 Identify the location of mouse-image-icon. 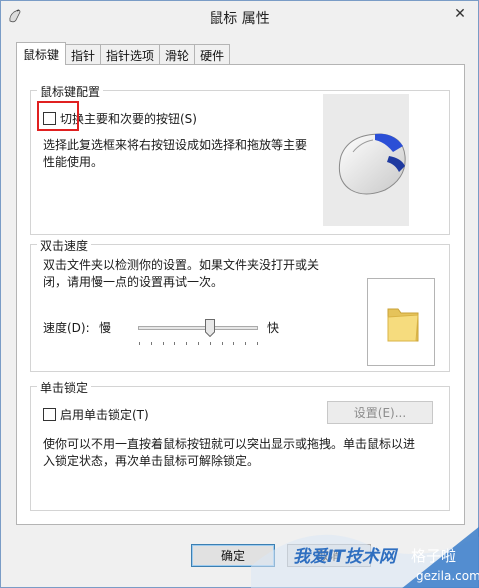
(372, 164).